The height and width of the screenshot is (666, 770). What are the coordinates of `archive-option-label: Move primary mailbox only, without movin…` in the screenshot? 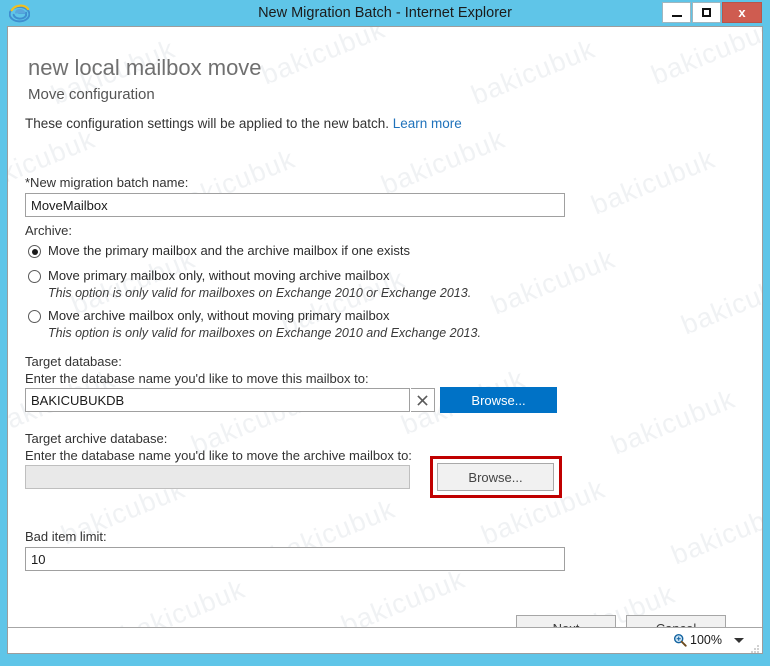 It's located at (219, 275).